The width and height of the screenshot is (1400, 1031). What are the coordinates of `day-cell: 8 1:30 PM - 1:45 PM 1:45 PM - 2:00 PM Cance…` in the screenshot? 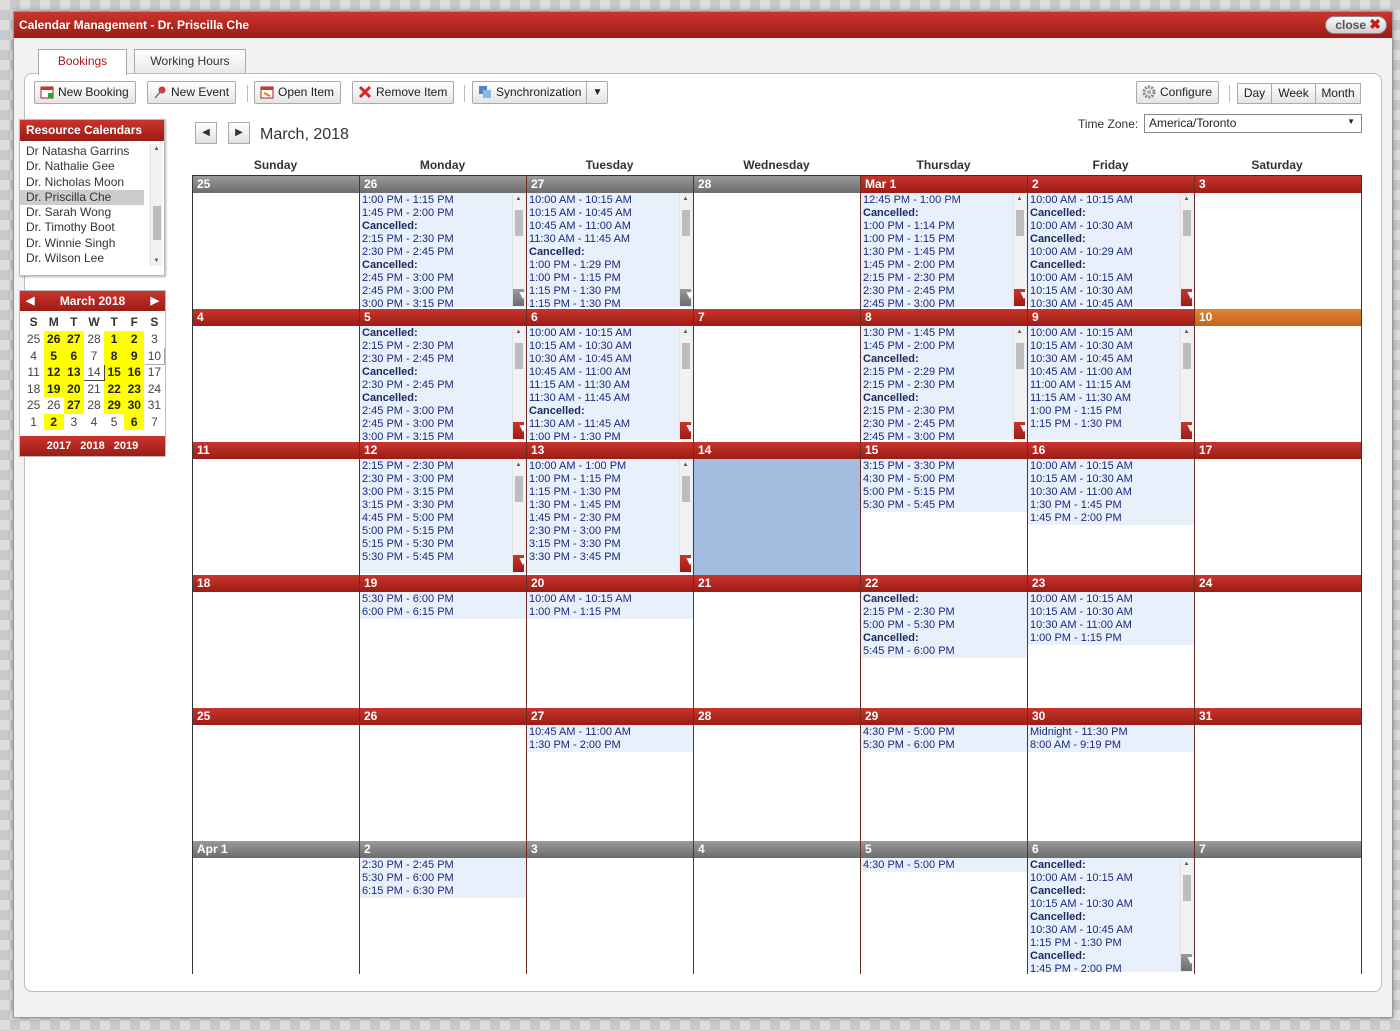 It's located at (944, 375).